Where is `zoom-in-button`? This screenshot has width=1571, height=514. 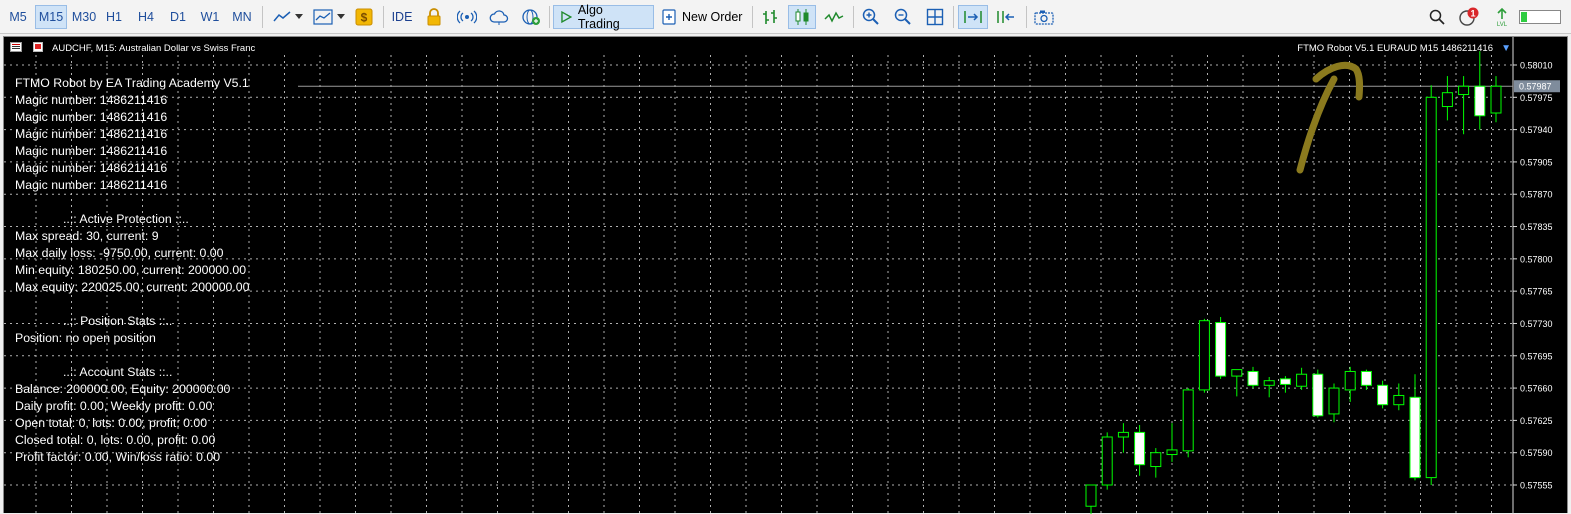 zoom-in-button is located at coordinates (871, 17).